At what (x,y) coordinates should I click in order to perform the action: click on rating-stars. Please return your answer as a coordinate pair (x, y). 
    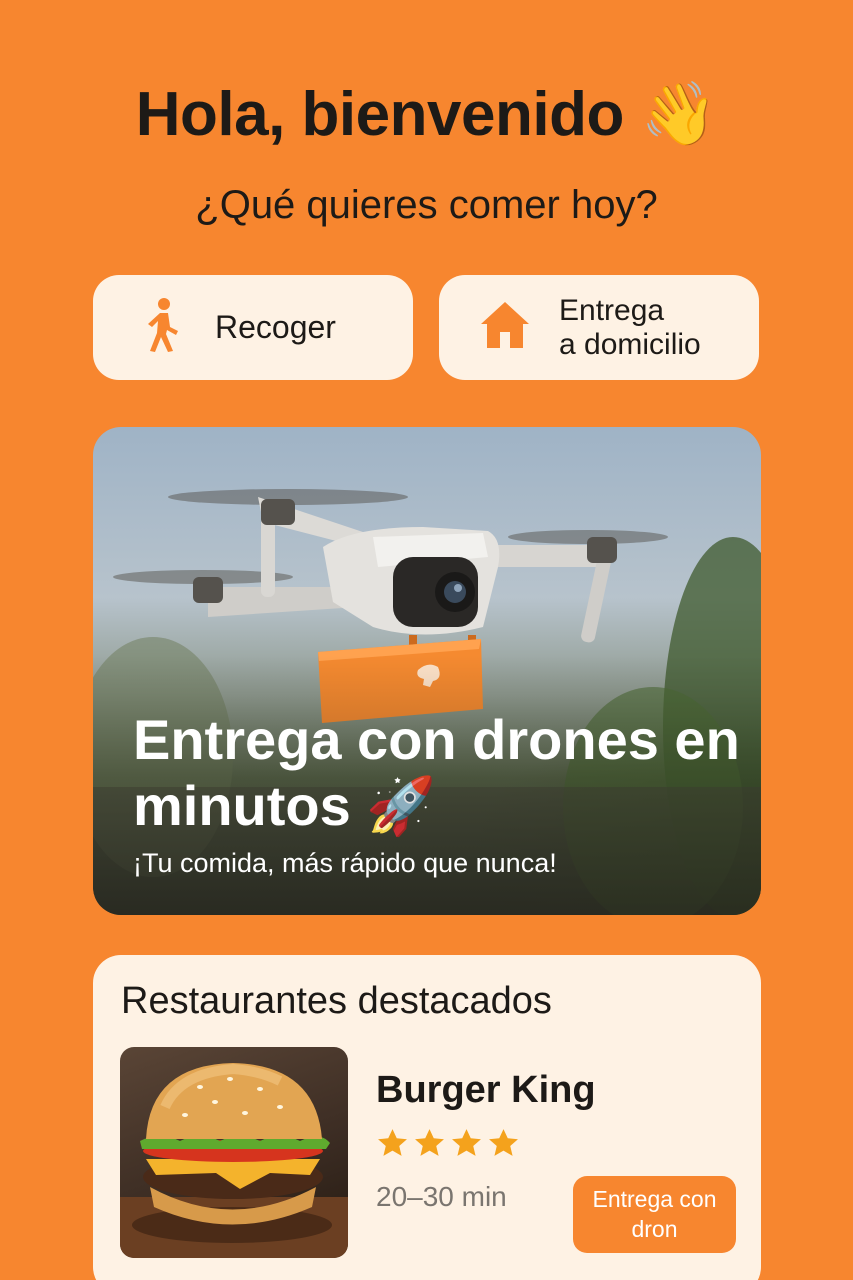
    Looking at the image, I should click on (448, 1143).